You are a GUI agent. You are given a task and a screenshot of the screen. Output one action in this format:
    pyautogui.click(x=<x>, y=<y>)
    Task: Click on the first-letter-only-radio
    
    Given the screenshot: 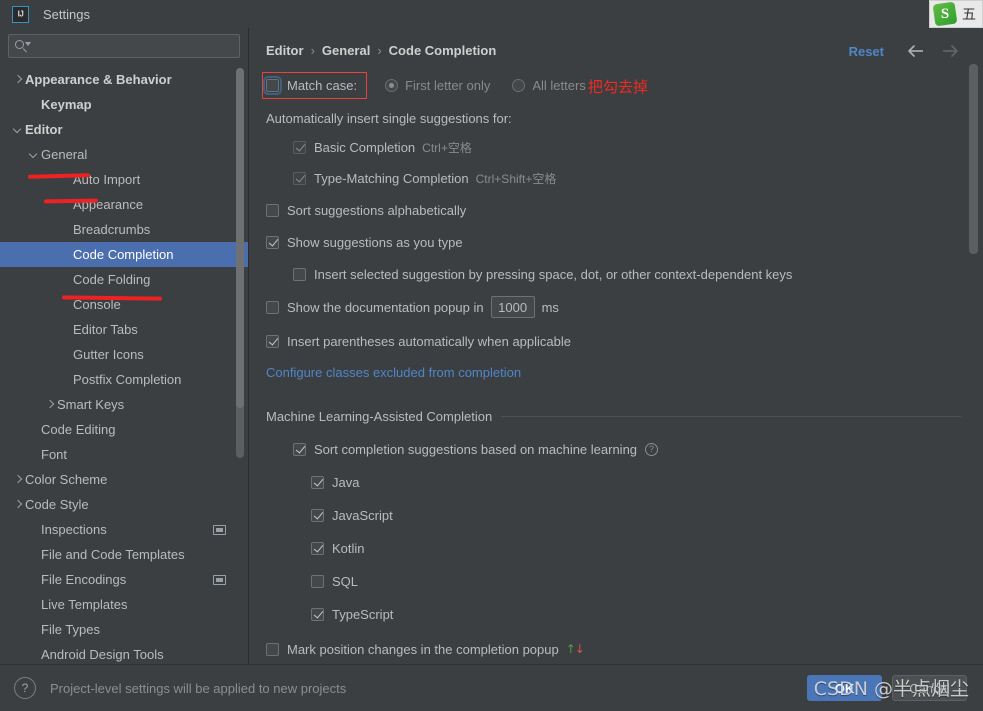 What is the action you would take?
    pyautogui.click(x=392, y=85)
    